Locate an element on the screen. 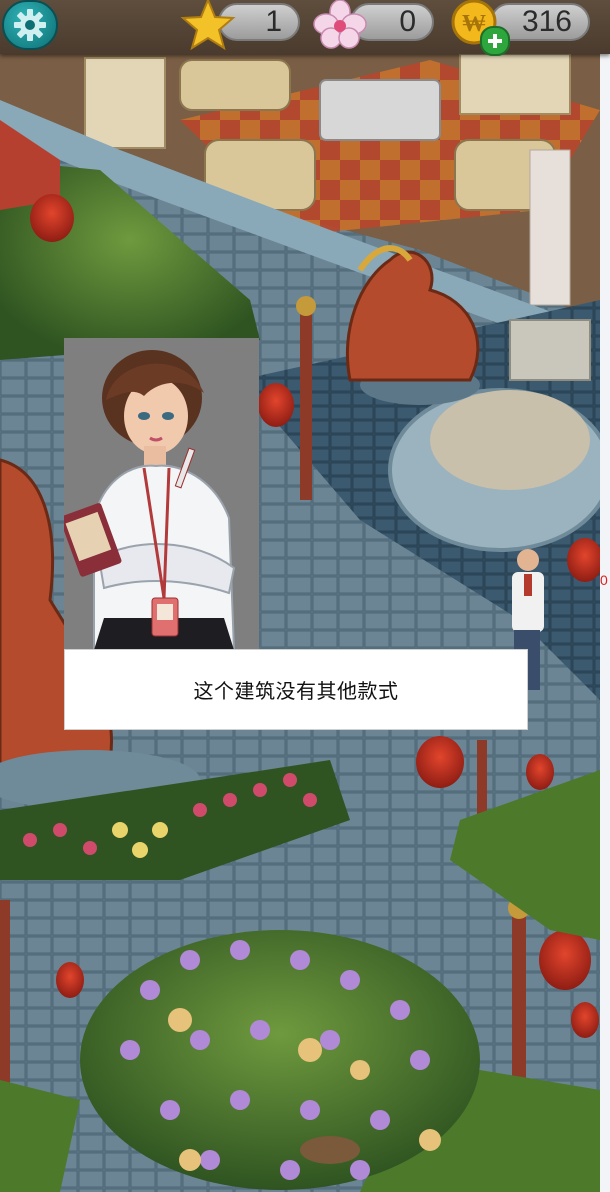  plus-icon is located at coordinates (495, 41).